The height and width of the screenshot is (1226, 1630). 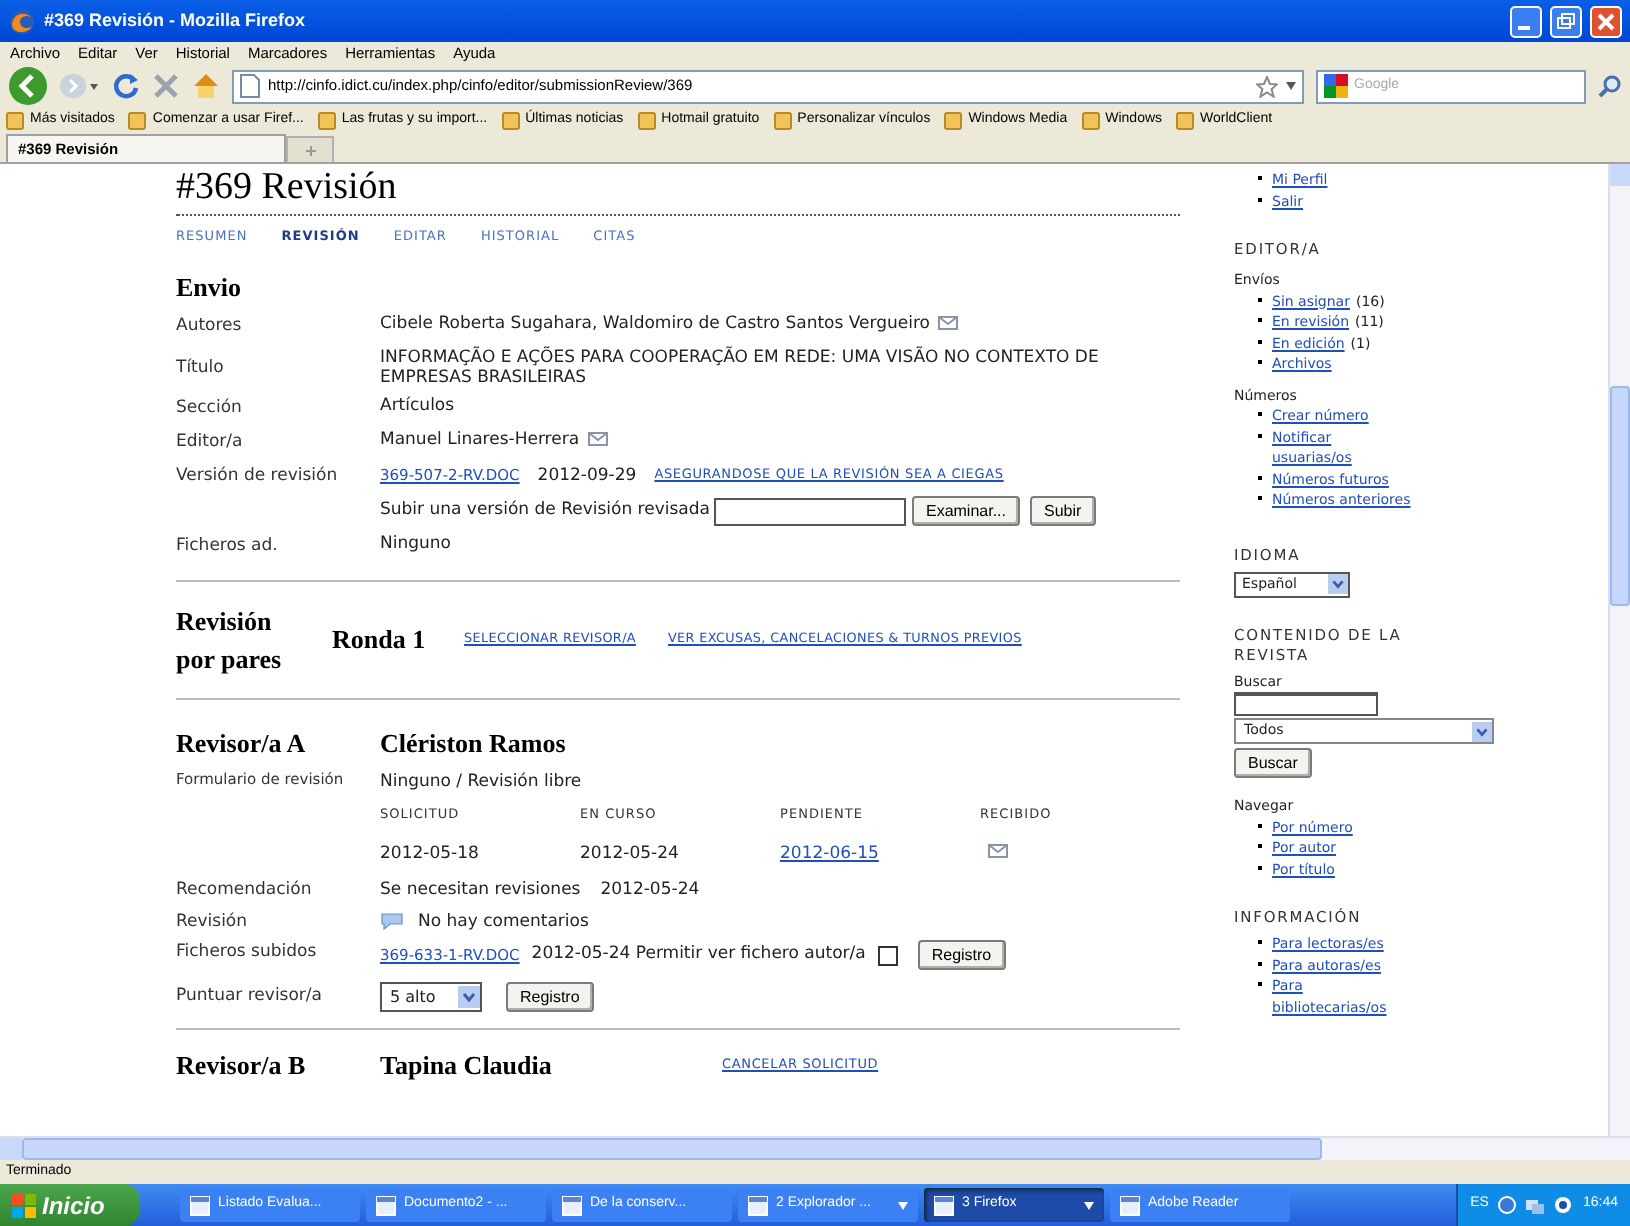 What do you see at coordinates (210, 327) in the screenshot?
I see `field-label: Autores` at bounding box center [210, 327].